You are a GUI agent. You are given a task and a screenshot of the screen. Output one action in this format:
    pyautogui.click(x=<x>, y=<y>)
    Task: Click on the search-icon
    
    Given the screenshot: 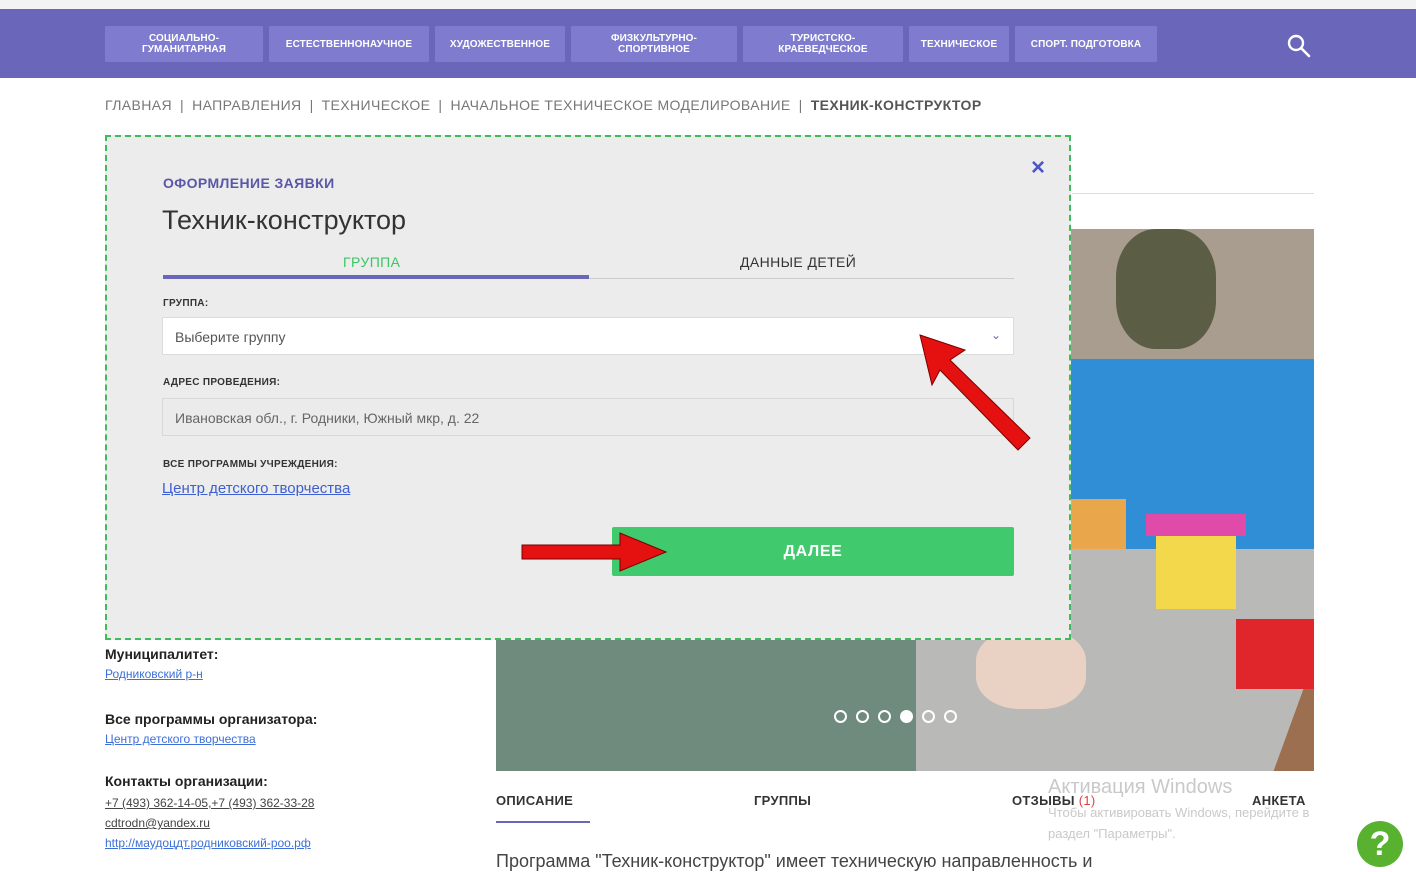 What is the action you would take?
    pyautogui.click(x=1299, y=46)
    